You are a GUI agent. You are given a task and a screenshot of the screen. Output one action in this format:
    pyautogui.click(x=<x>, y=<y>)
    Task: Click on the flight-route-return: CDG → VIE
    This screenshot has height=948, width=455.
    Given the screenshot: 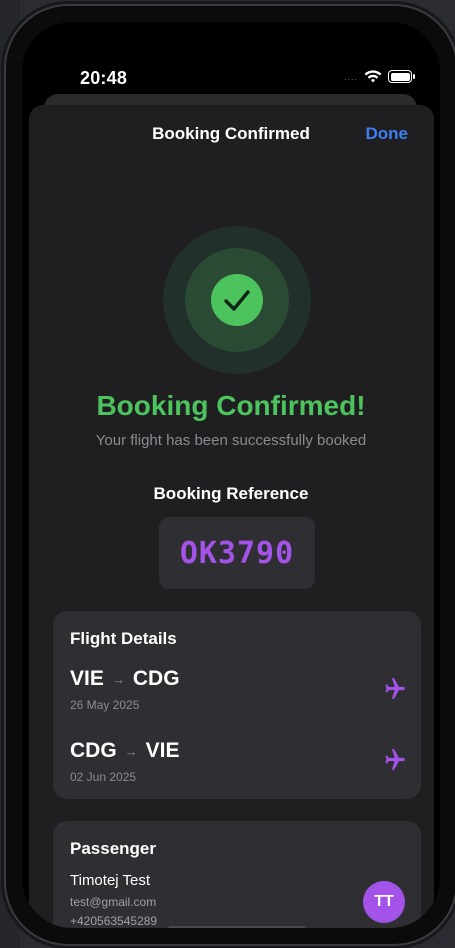 What is the action you would take?
    pyautogui.click(x=125, y=751)
    